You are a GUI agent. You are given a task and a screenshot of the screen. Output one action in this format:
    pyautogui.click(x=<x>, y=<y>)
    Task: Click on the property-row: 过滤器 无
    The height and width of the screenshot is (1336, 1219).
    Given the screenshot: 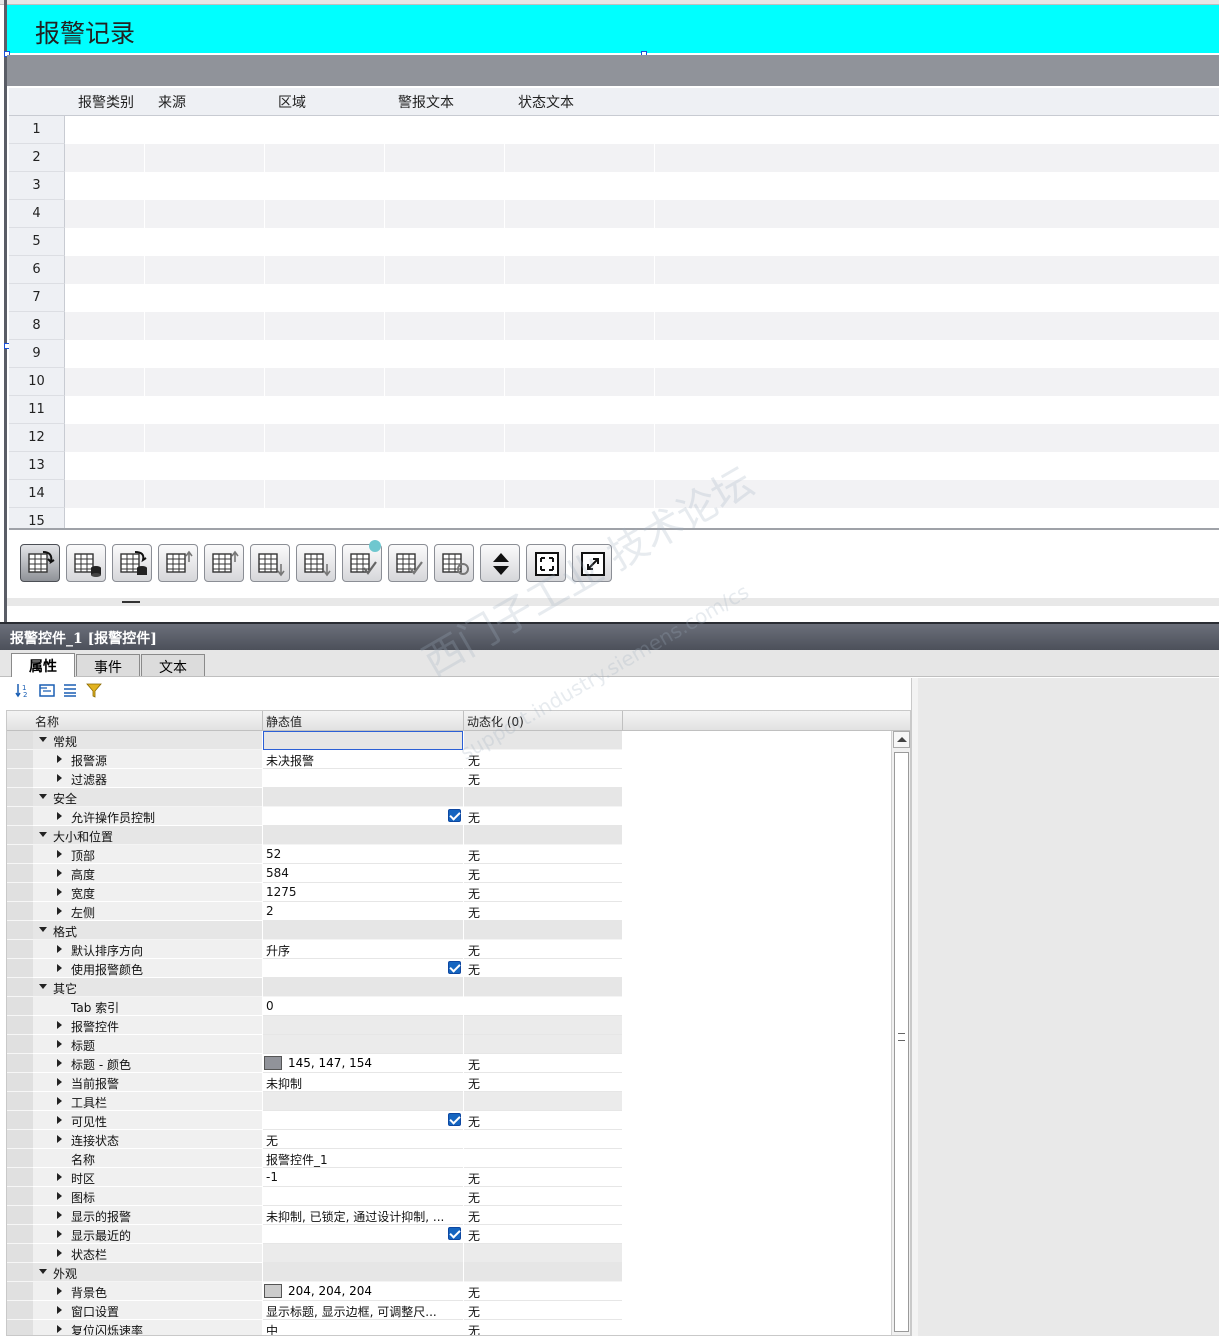 What is the action you would take?
    pyautogui.click(x=449, y=778)
    